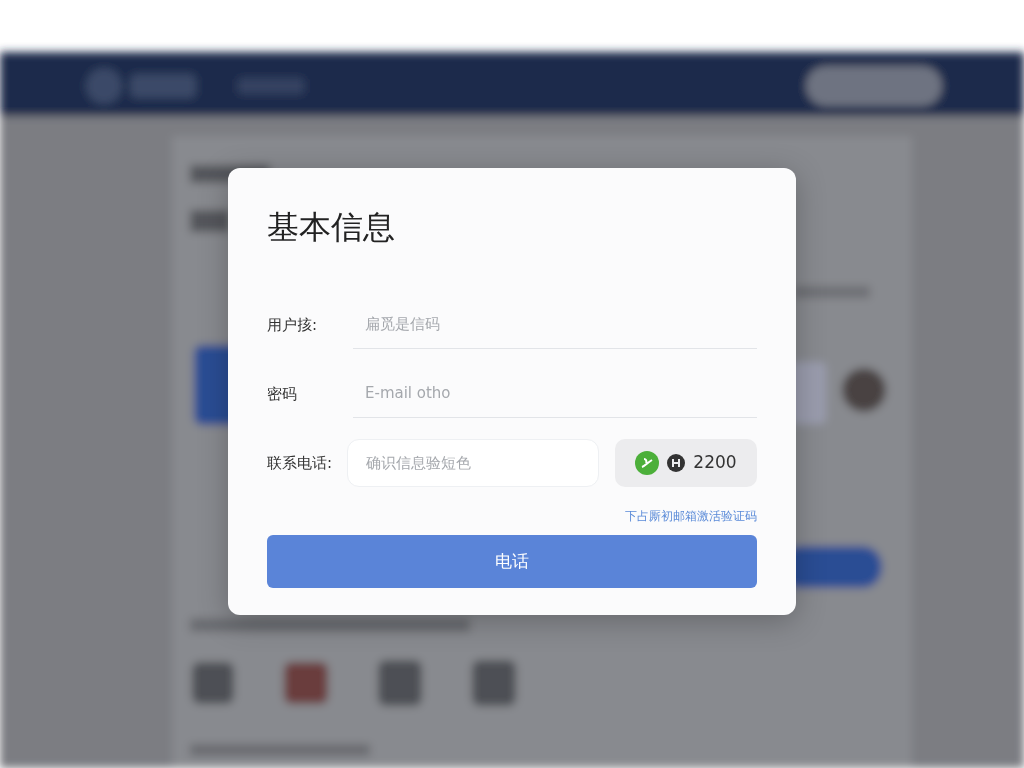 The width and height of the screenshot is (1024, 768). Describe the element at coordinates (331, 227) in the screenshot. I see `dialog-title: 基本信息` at that location.